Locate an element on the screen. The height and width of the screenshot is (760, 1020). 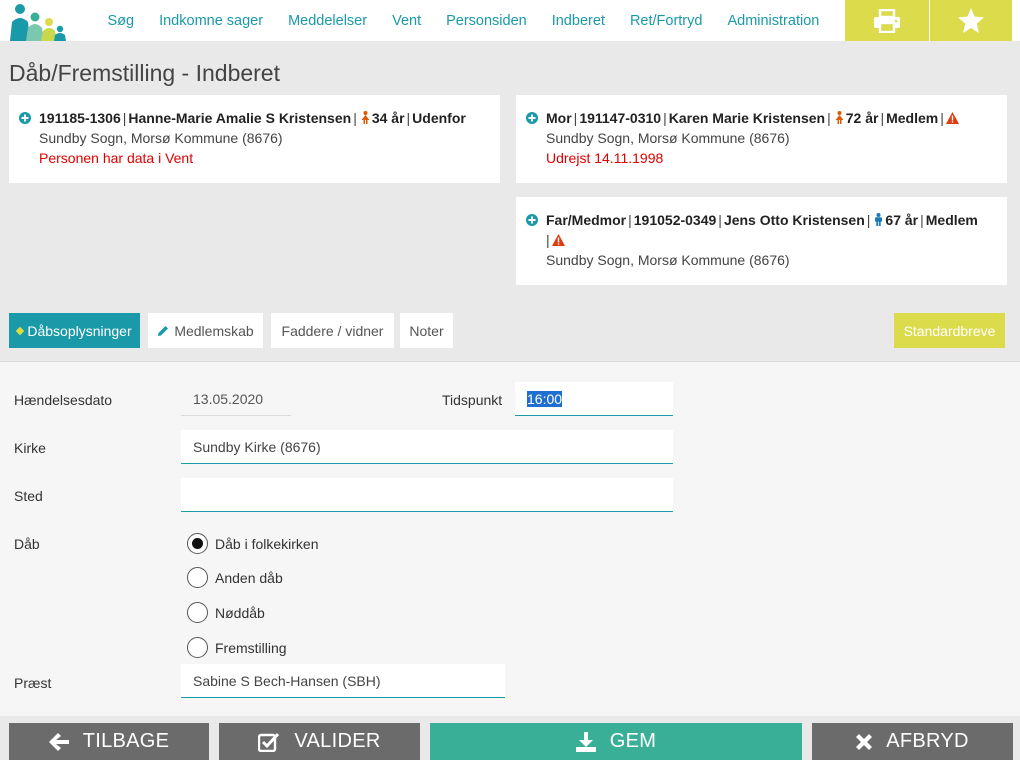
priest-label: Præst is located at coordinates (33, 683).